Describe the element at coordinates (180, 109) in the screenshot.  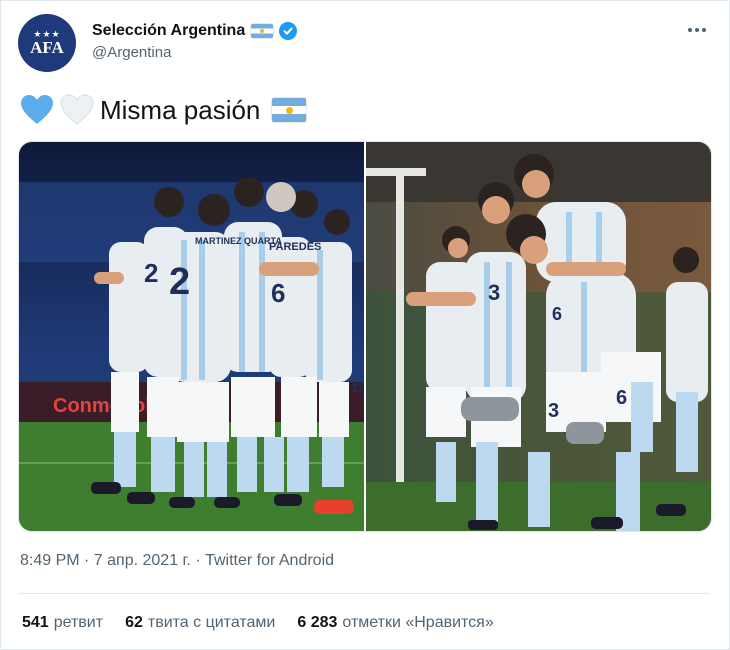
I see `tweet-text-content: Misma pasión` at that location.